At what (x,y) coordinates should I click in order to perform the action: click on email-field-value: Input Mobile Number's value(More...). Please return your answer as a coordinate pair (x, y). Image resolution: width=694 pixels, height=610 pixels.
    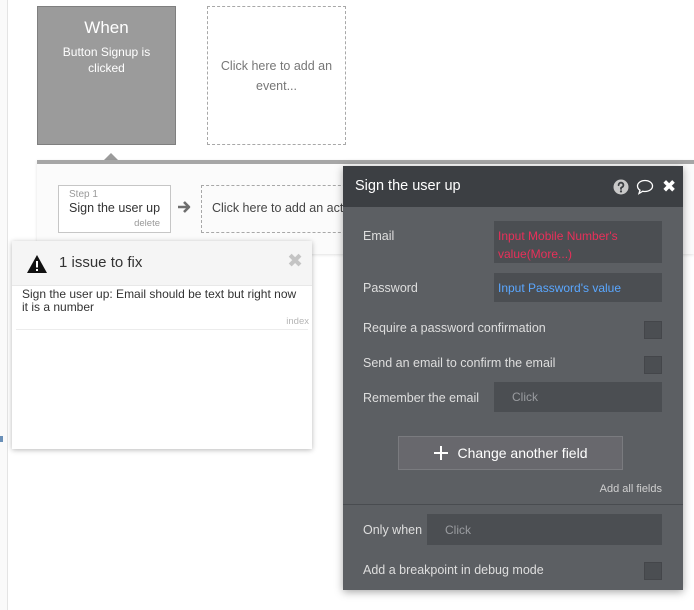
    Looking at the image, I should click on (558, 245).